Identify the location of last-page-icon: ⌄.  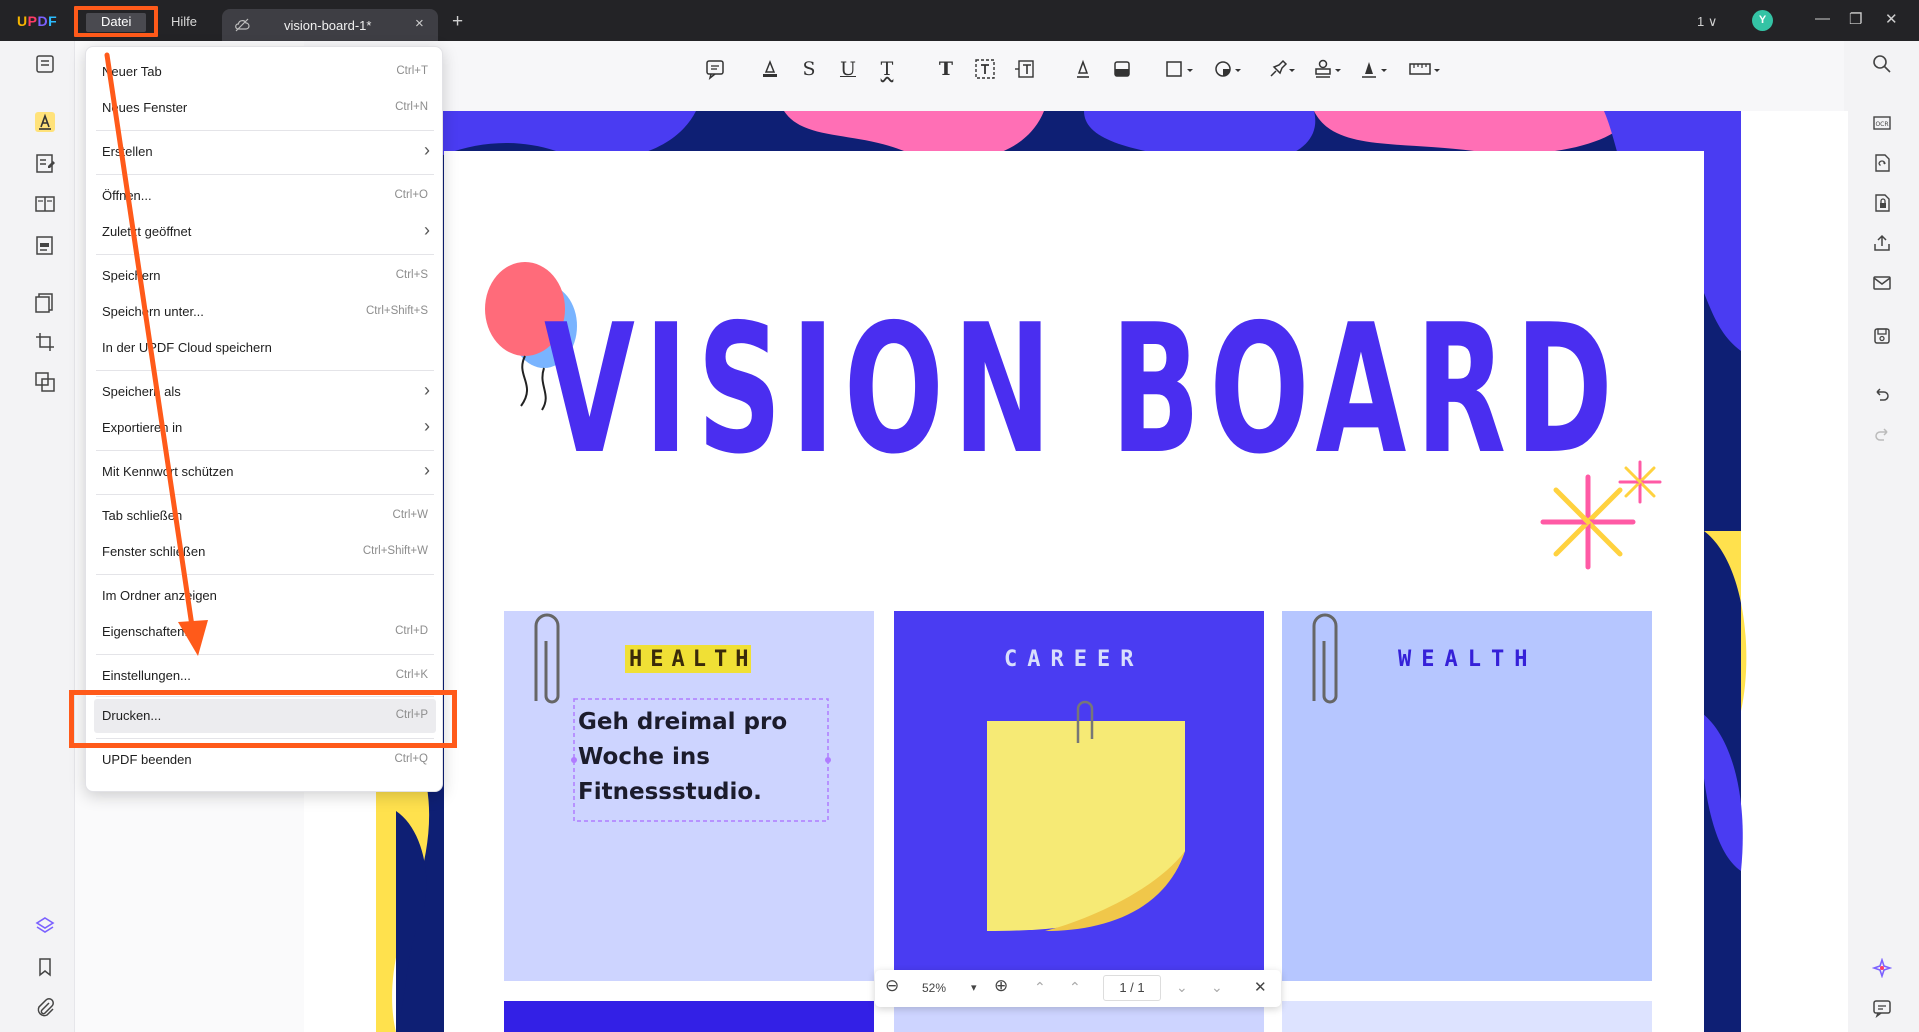
(1217, 987).